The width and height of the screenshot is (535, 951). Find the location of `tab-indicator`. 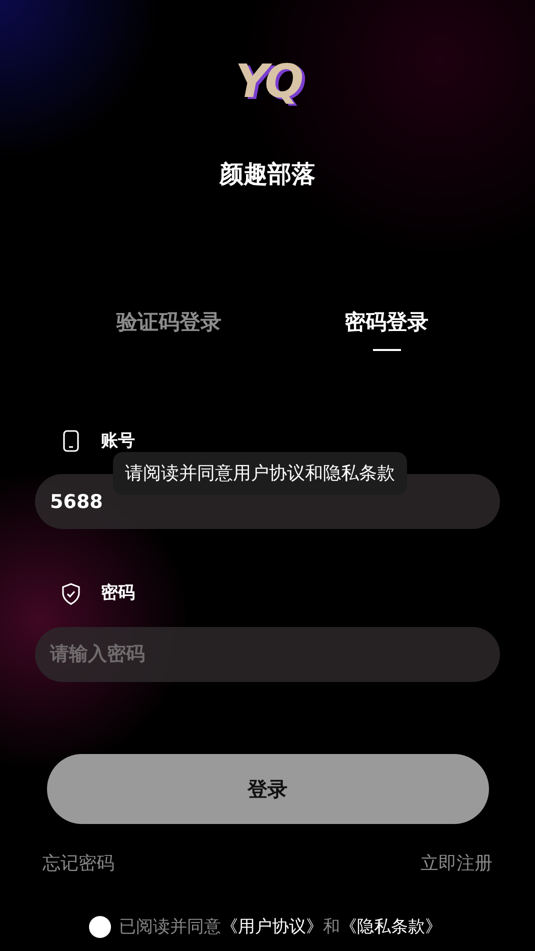

tab-indicator is located at coordinates (386, 349).